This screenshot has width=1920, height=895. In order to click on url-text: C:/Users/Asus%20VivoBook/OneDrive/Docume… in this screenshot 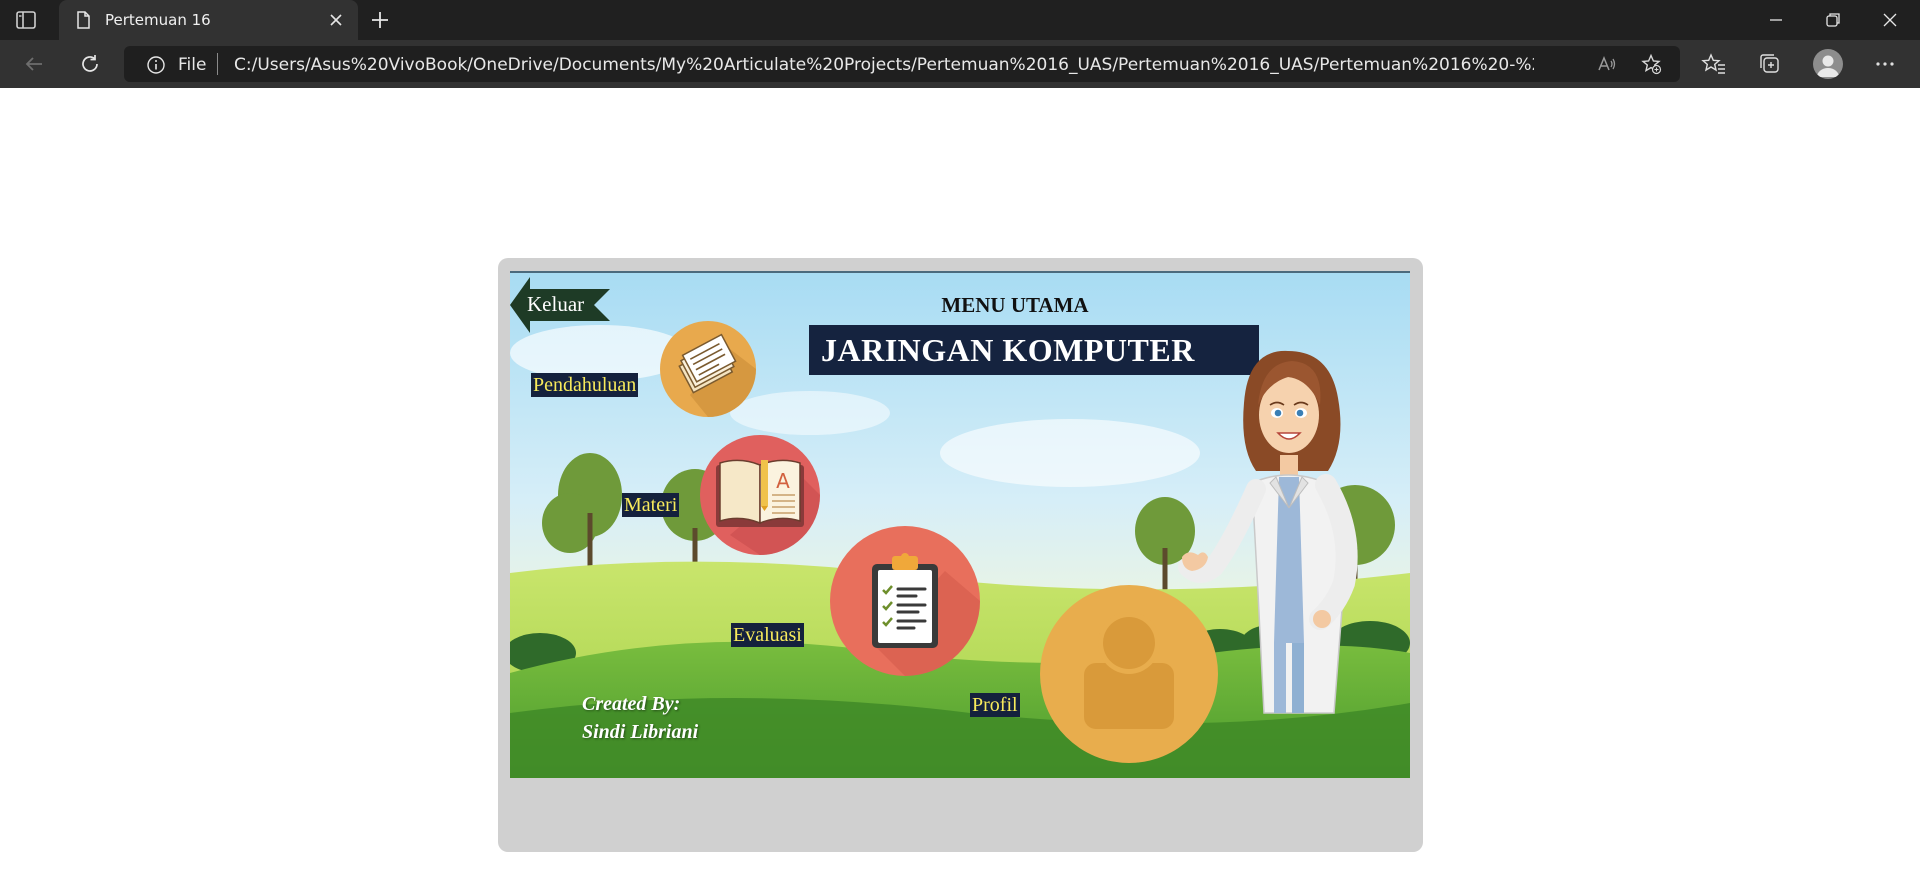, I will do `click(884, 65)`.